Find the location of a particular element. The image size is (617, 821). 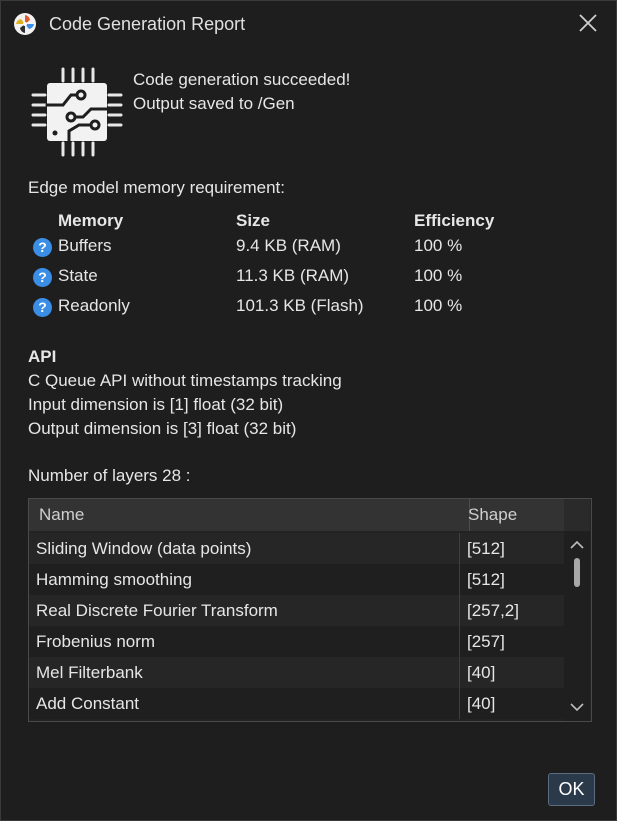

table-row: Hamming smoothing [512] is located at coordinates (296, 579).